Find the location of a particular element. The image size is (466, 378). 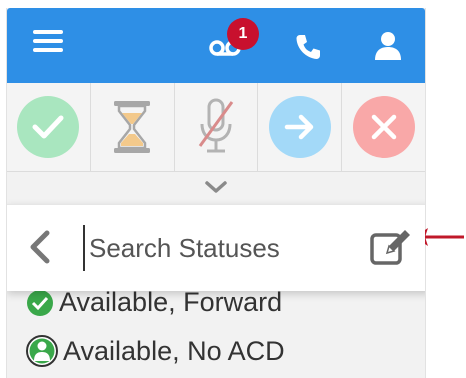

user-icon is located at coordinates (388, 46).